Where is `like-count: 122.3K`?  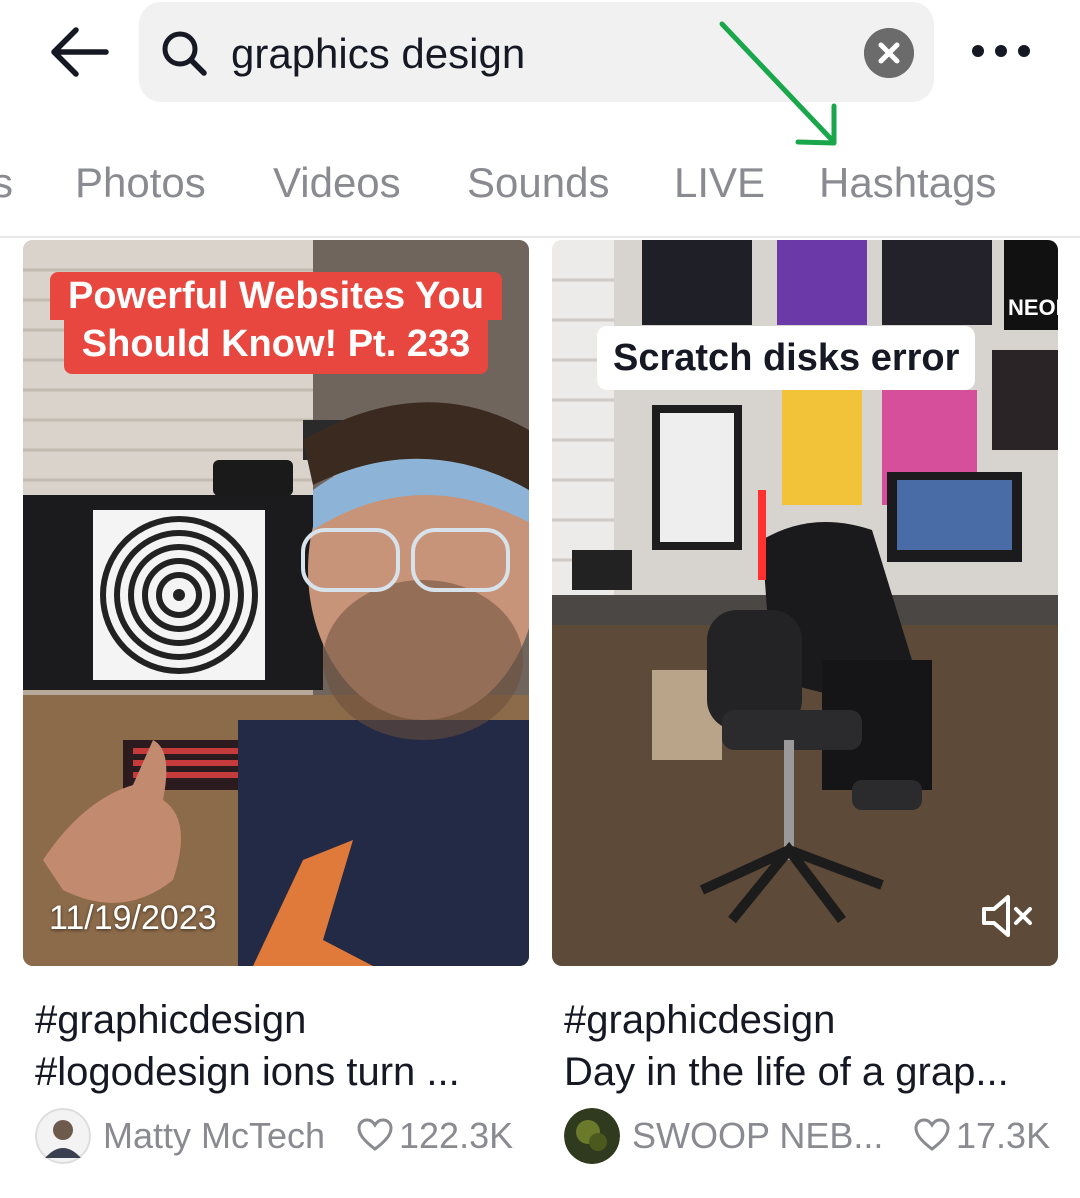
like-count: 122.3K is located at coordinates (456, 1135).